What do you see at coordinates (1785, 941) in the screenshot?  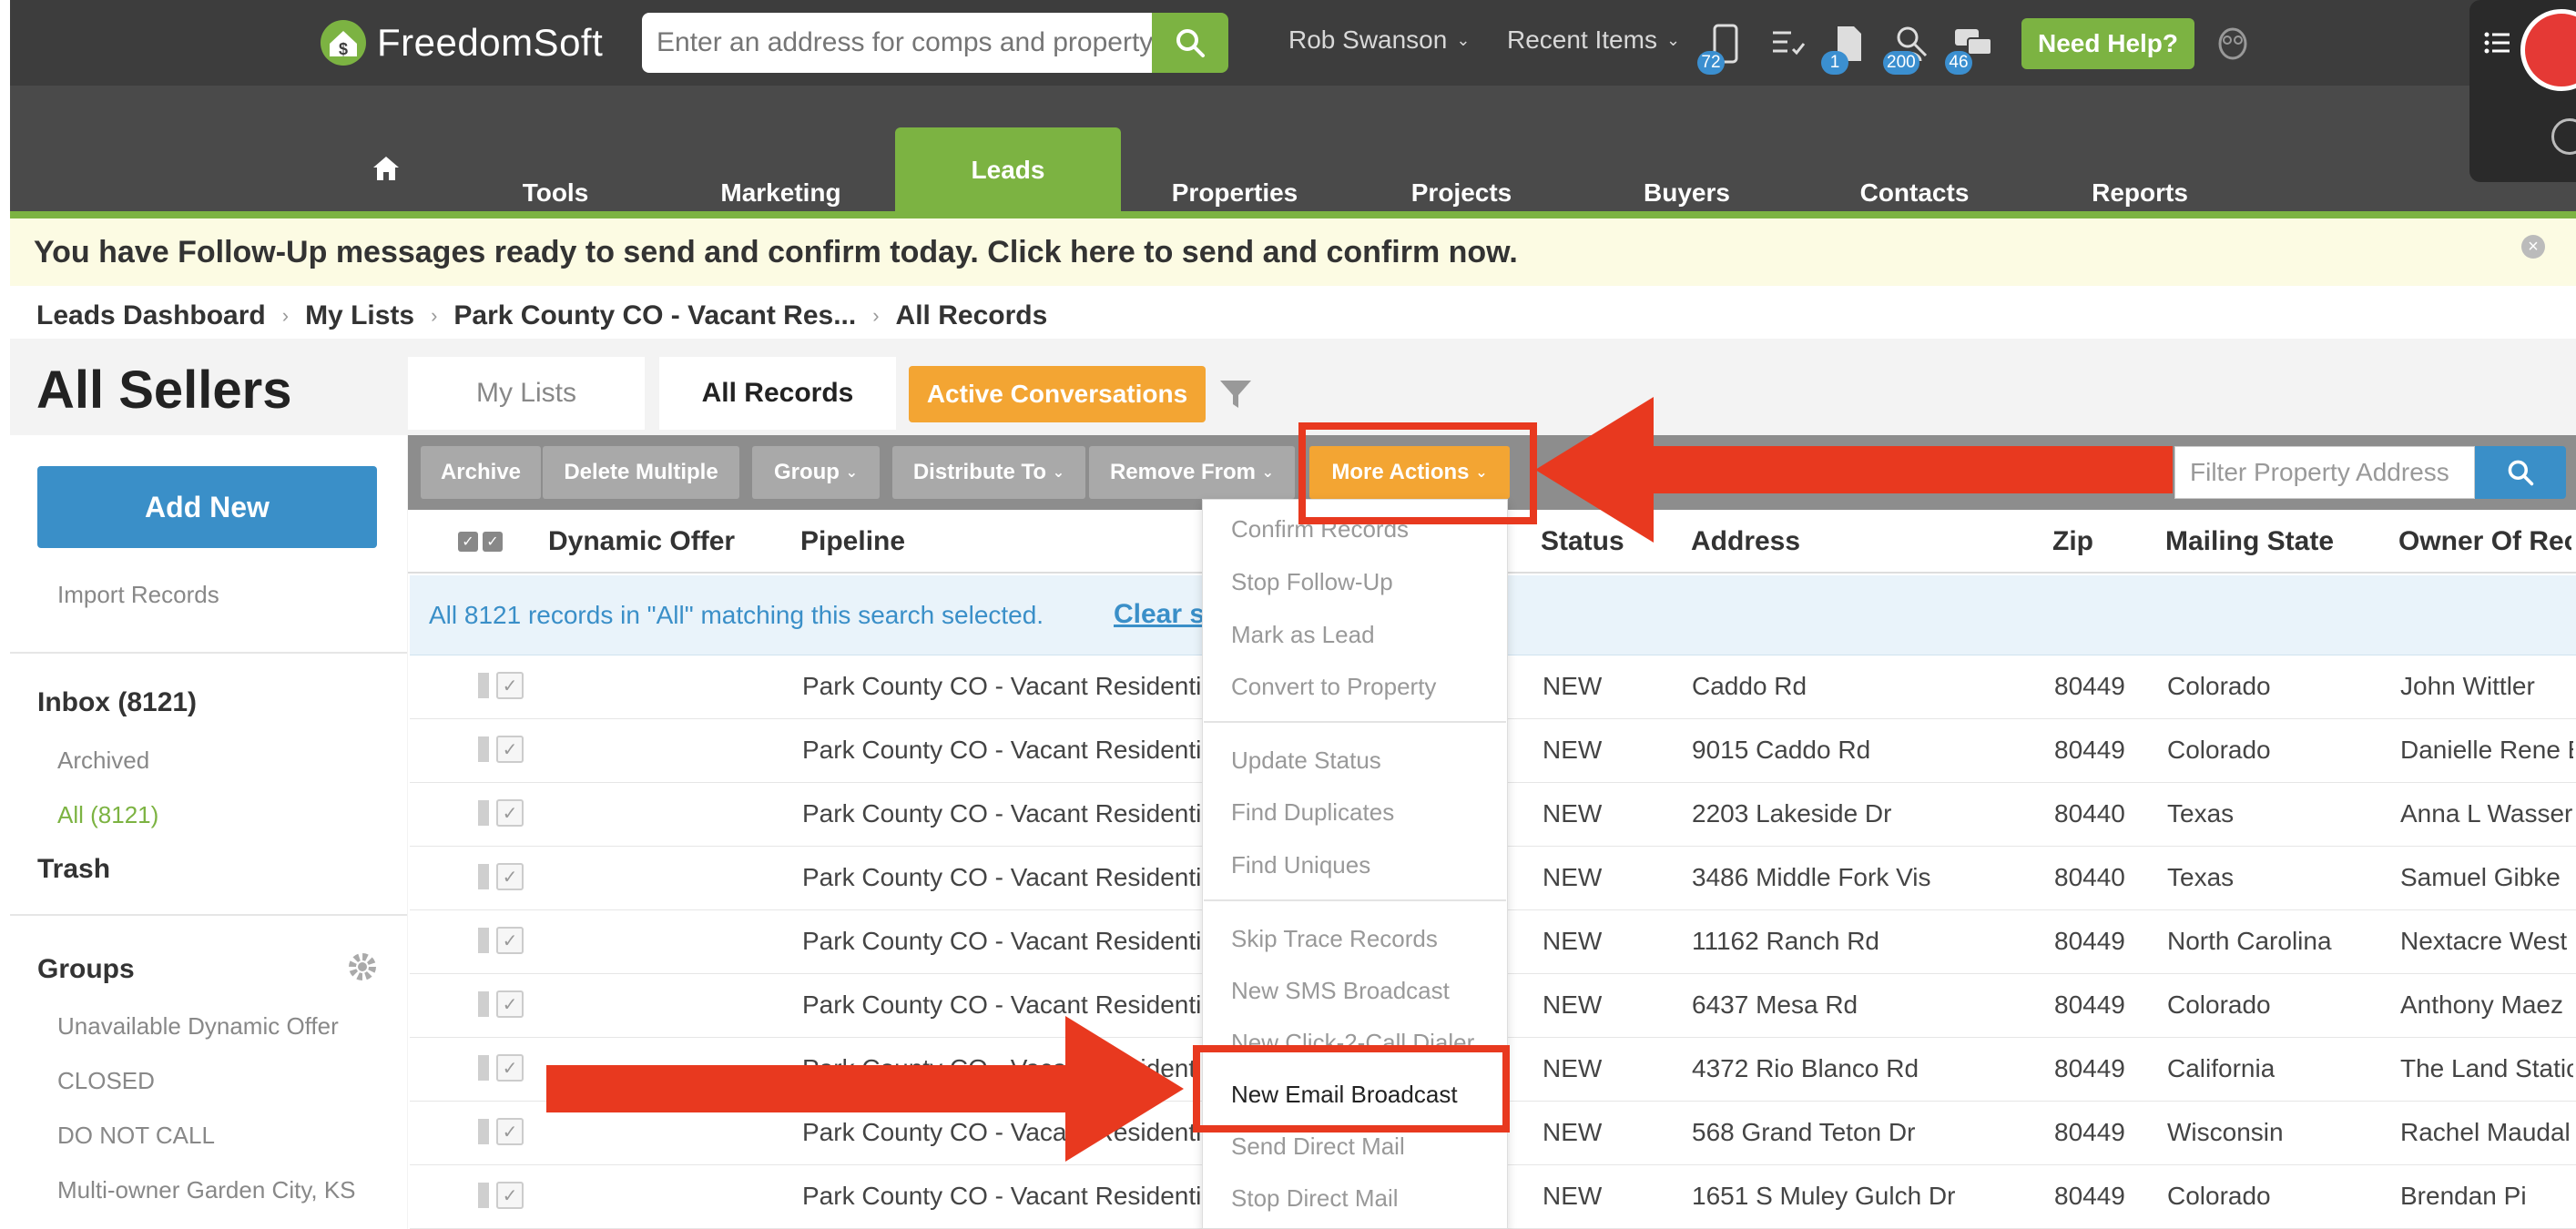 I see `cell-address: 11162 Ranch Rd` at bounding box center [1785, 941].